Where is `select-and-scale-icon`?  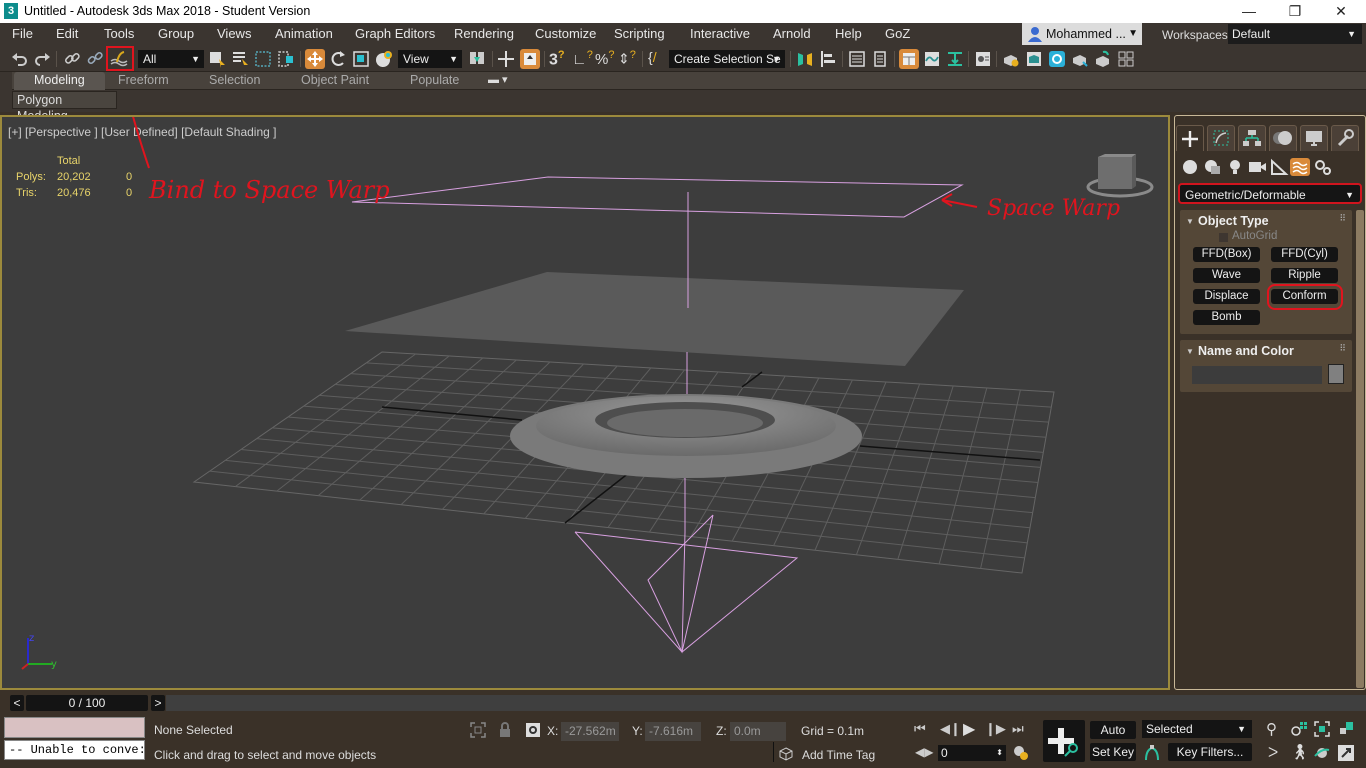
select-and-scale-icon is located at coordinates (361, 59).